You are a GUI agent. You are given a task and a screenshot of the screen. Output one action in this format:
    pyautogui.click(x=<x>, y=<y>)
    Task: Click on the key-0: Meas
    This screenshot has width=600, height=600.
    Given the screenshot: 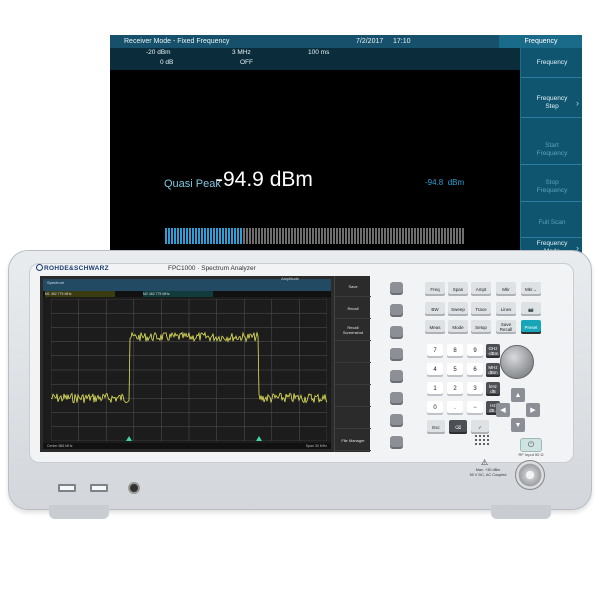 What is the action you would take?
    pyautogui.click(x=435, y=327)
    